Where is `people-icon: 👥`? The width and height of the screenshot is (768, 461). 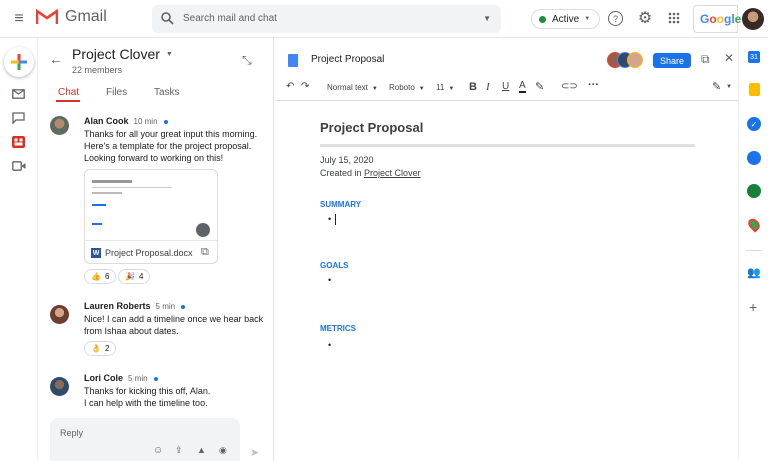
people-icon: 👥 is located at coordinates (754, 272).